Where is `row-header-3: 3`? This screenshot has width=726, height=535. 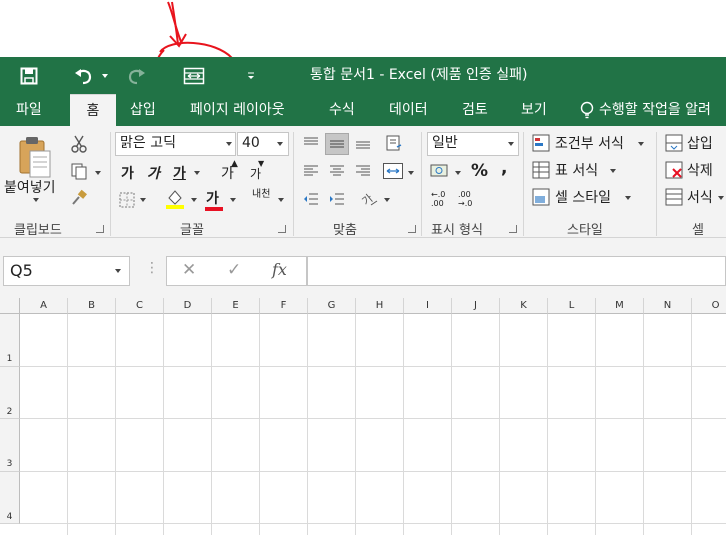
row-header-3: 3 is located at coordinates (10, 445).